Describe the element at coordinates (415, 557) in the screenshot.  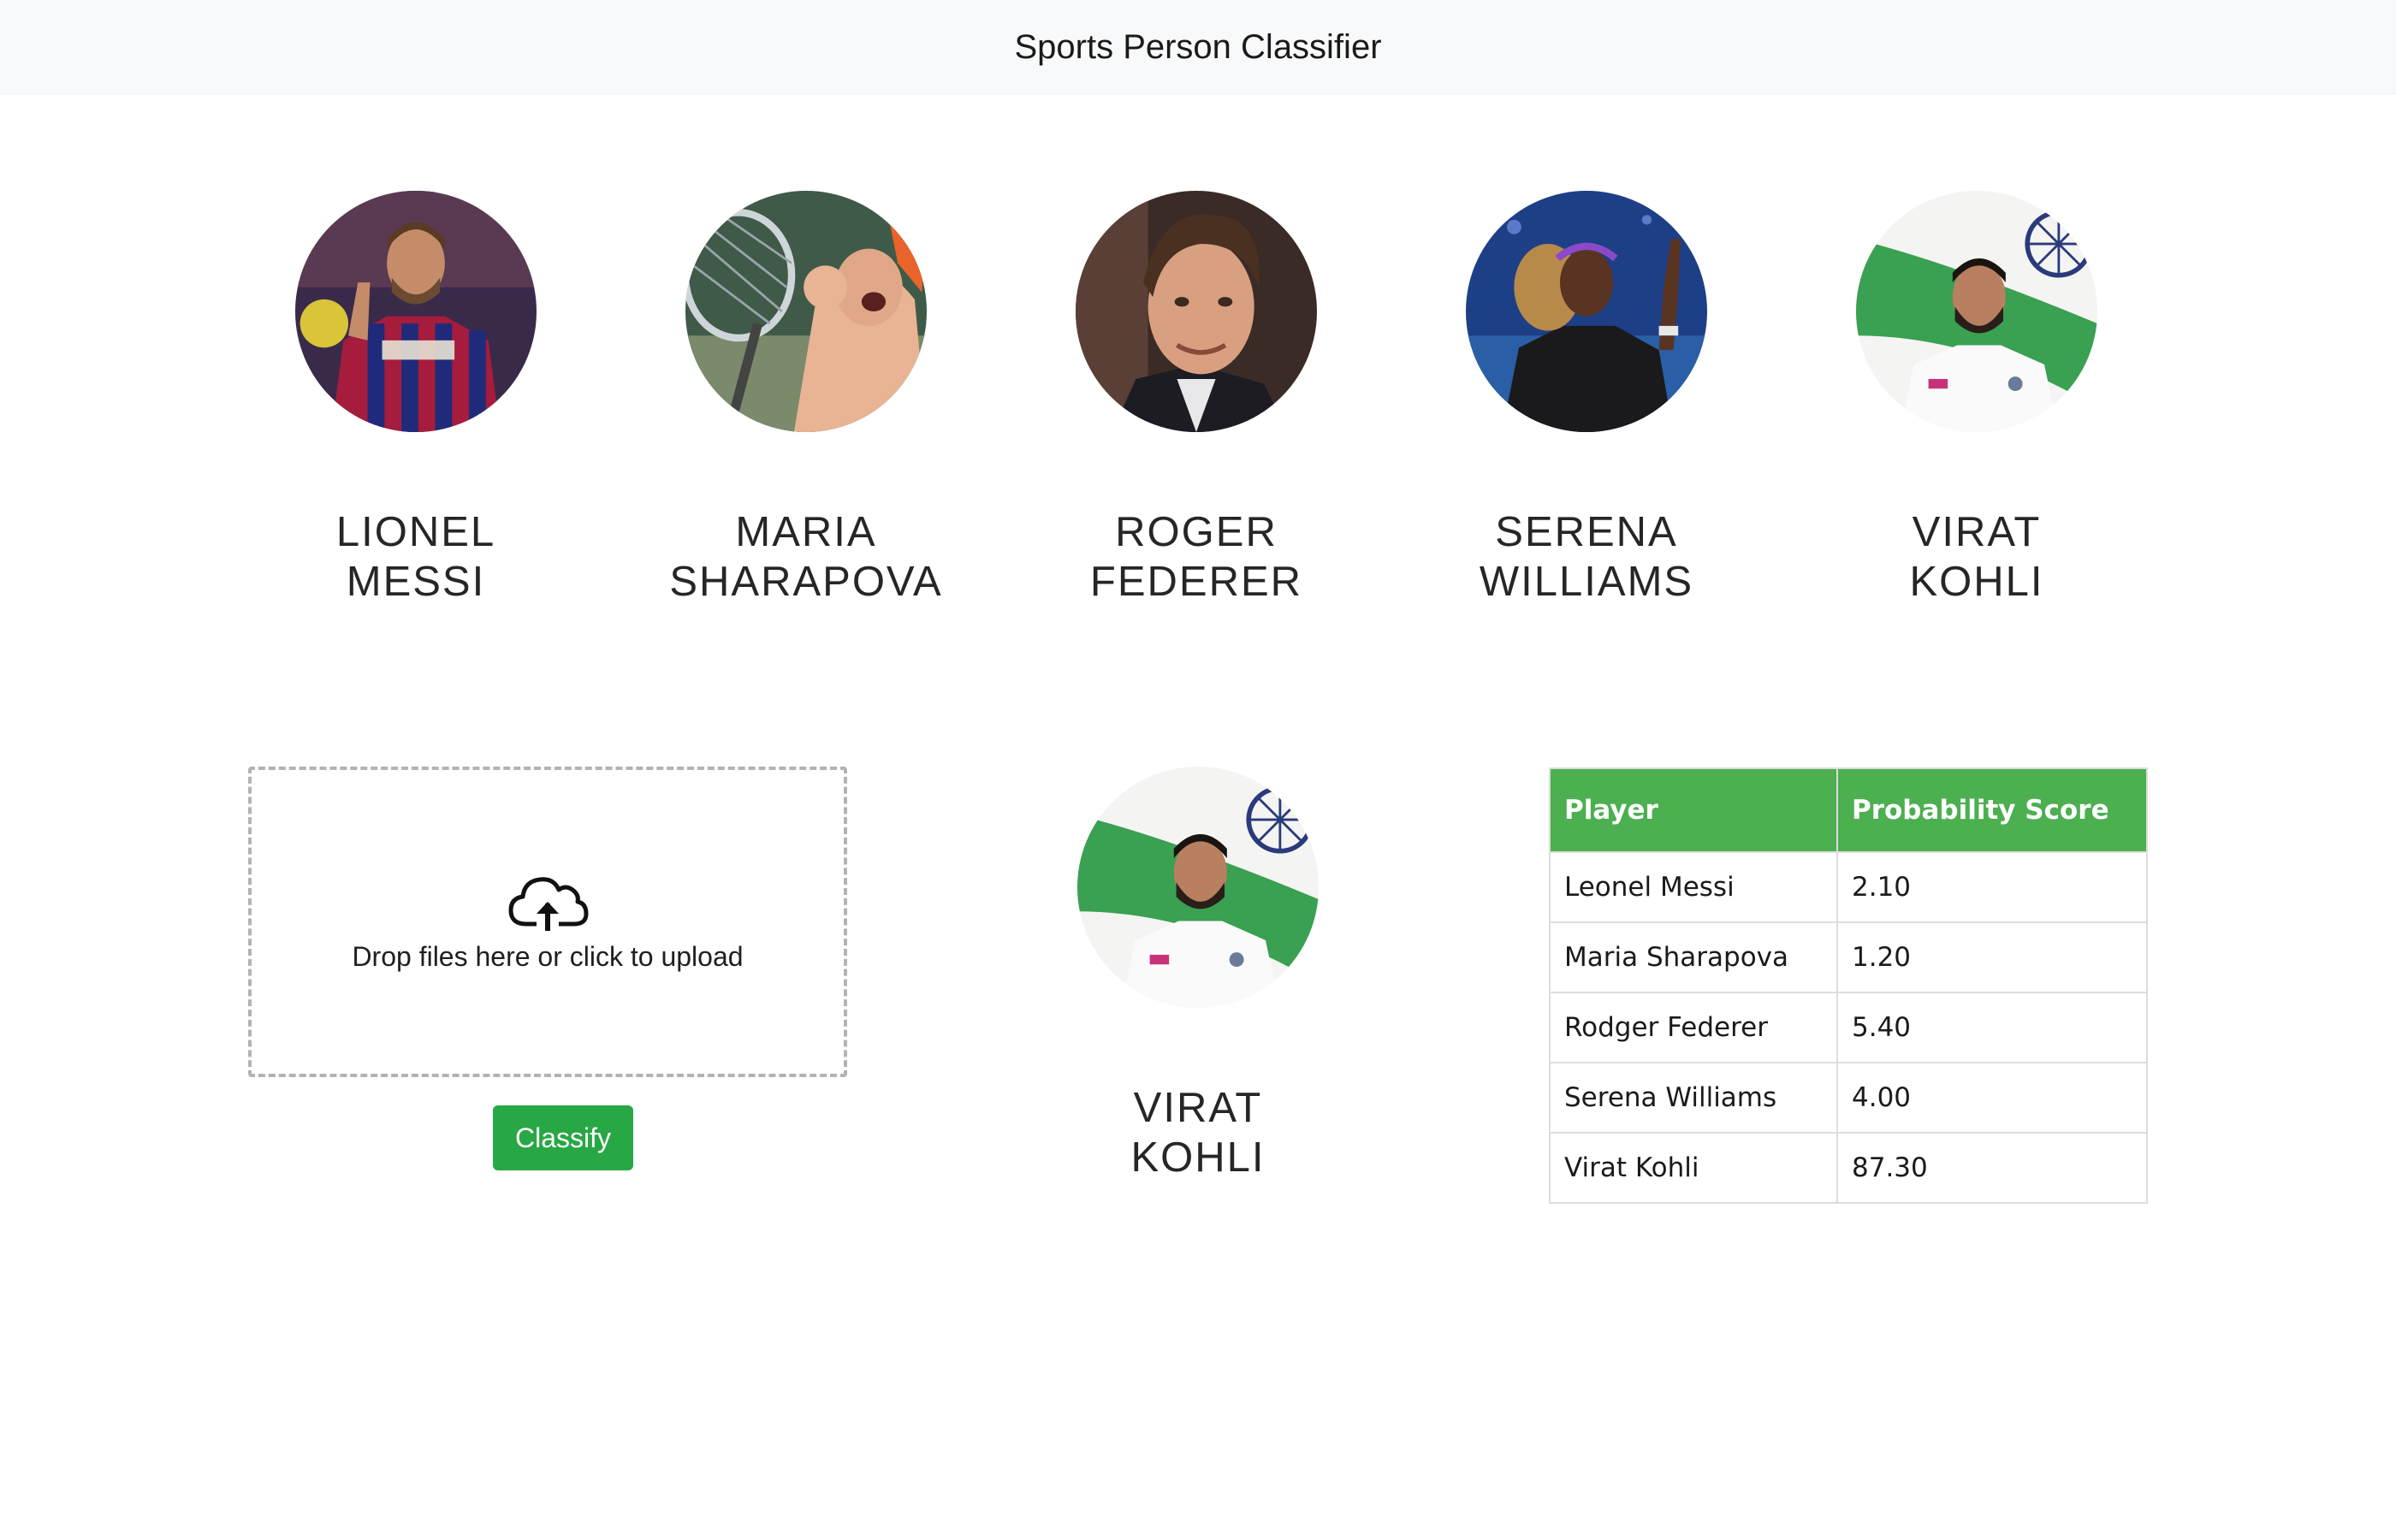
I see `player-name: LIONEL MESSI` at that location.